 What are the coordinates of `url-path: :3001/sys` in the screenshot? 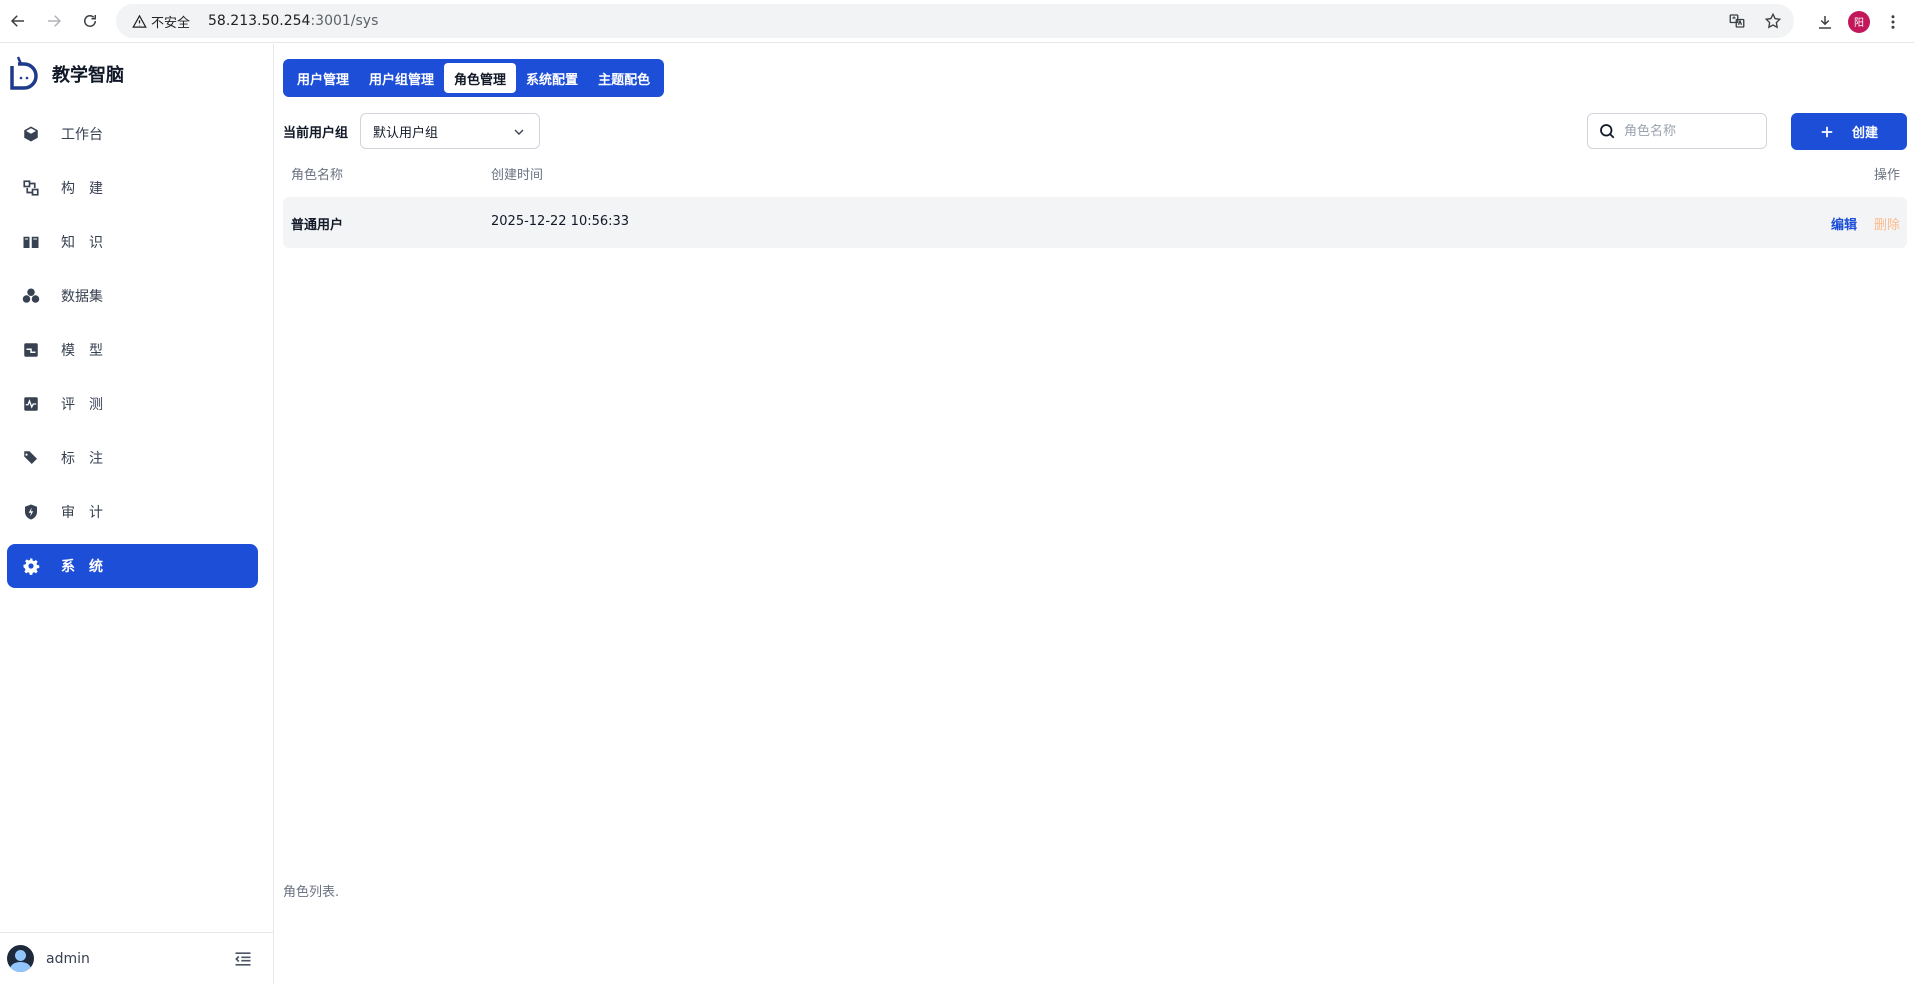 It's located at (344, 21).